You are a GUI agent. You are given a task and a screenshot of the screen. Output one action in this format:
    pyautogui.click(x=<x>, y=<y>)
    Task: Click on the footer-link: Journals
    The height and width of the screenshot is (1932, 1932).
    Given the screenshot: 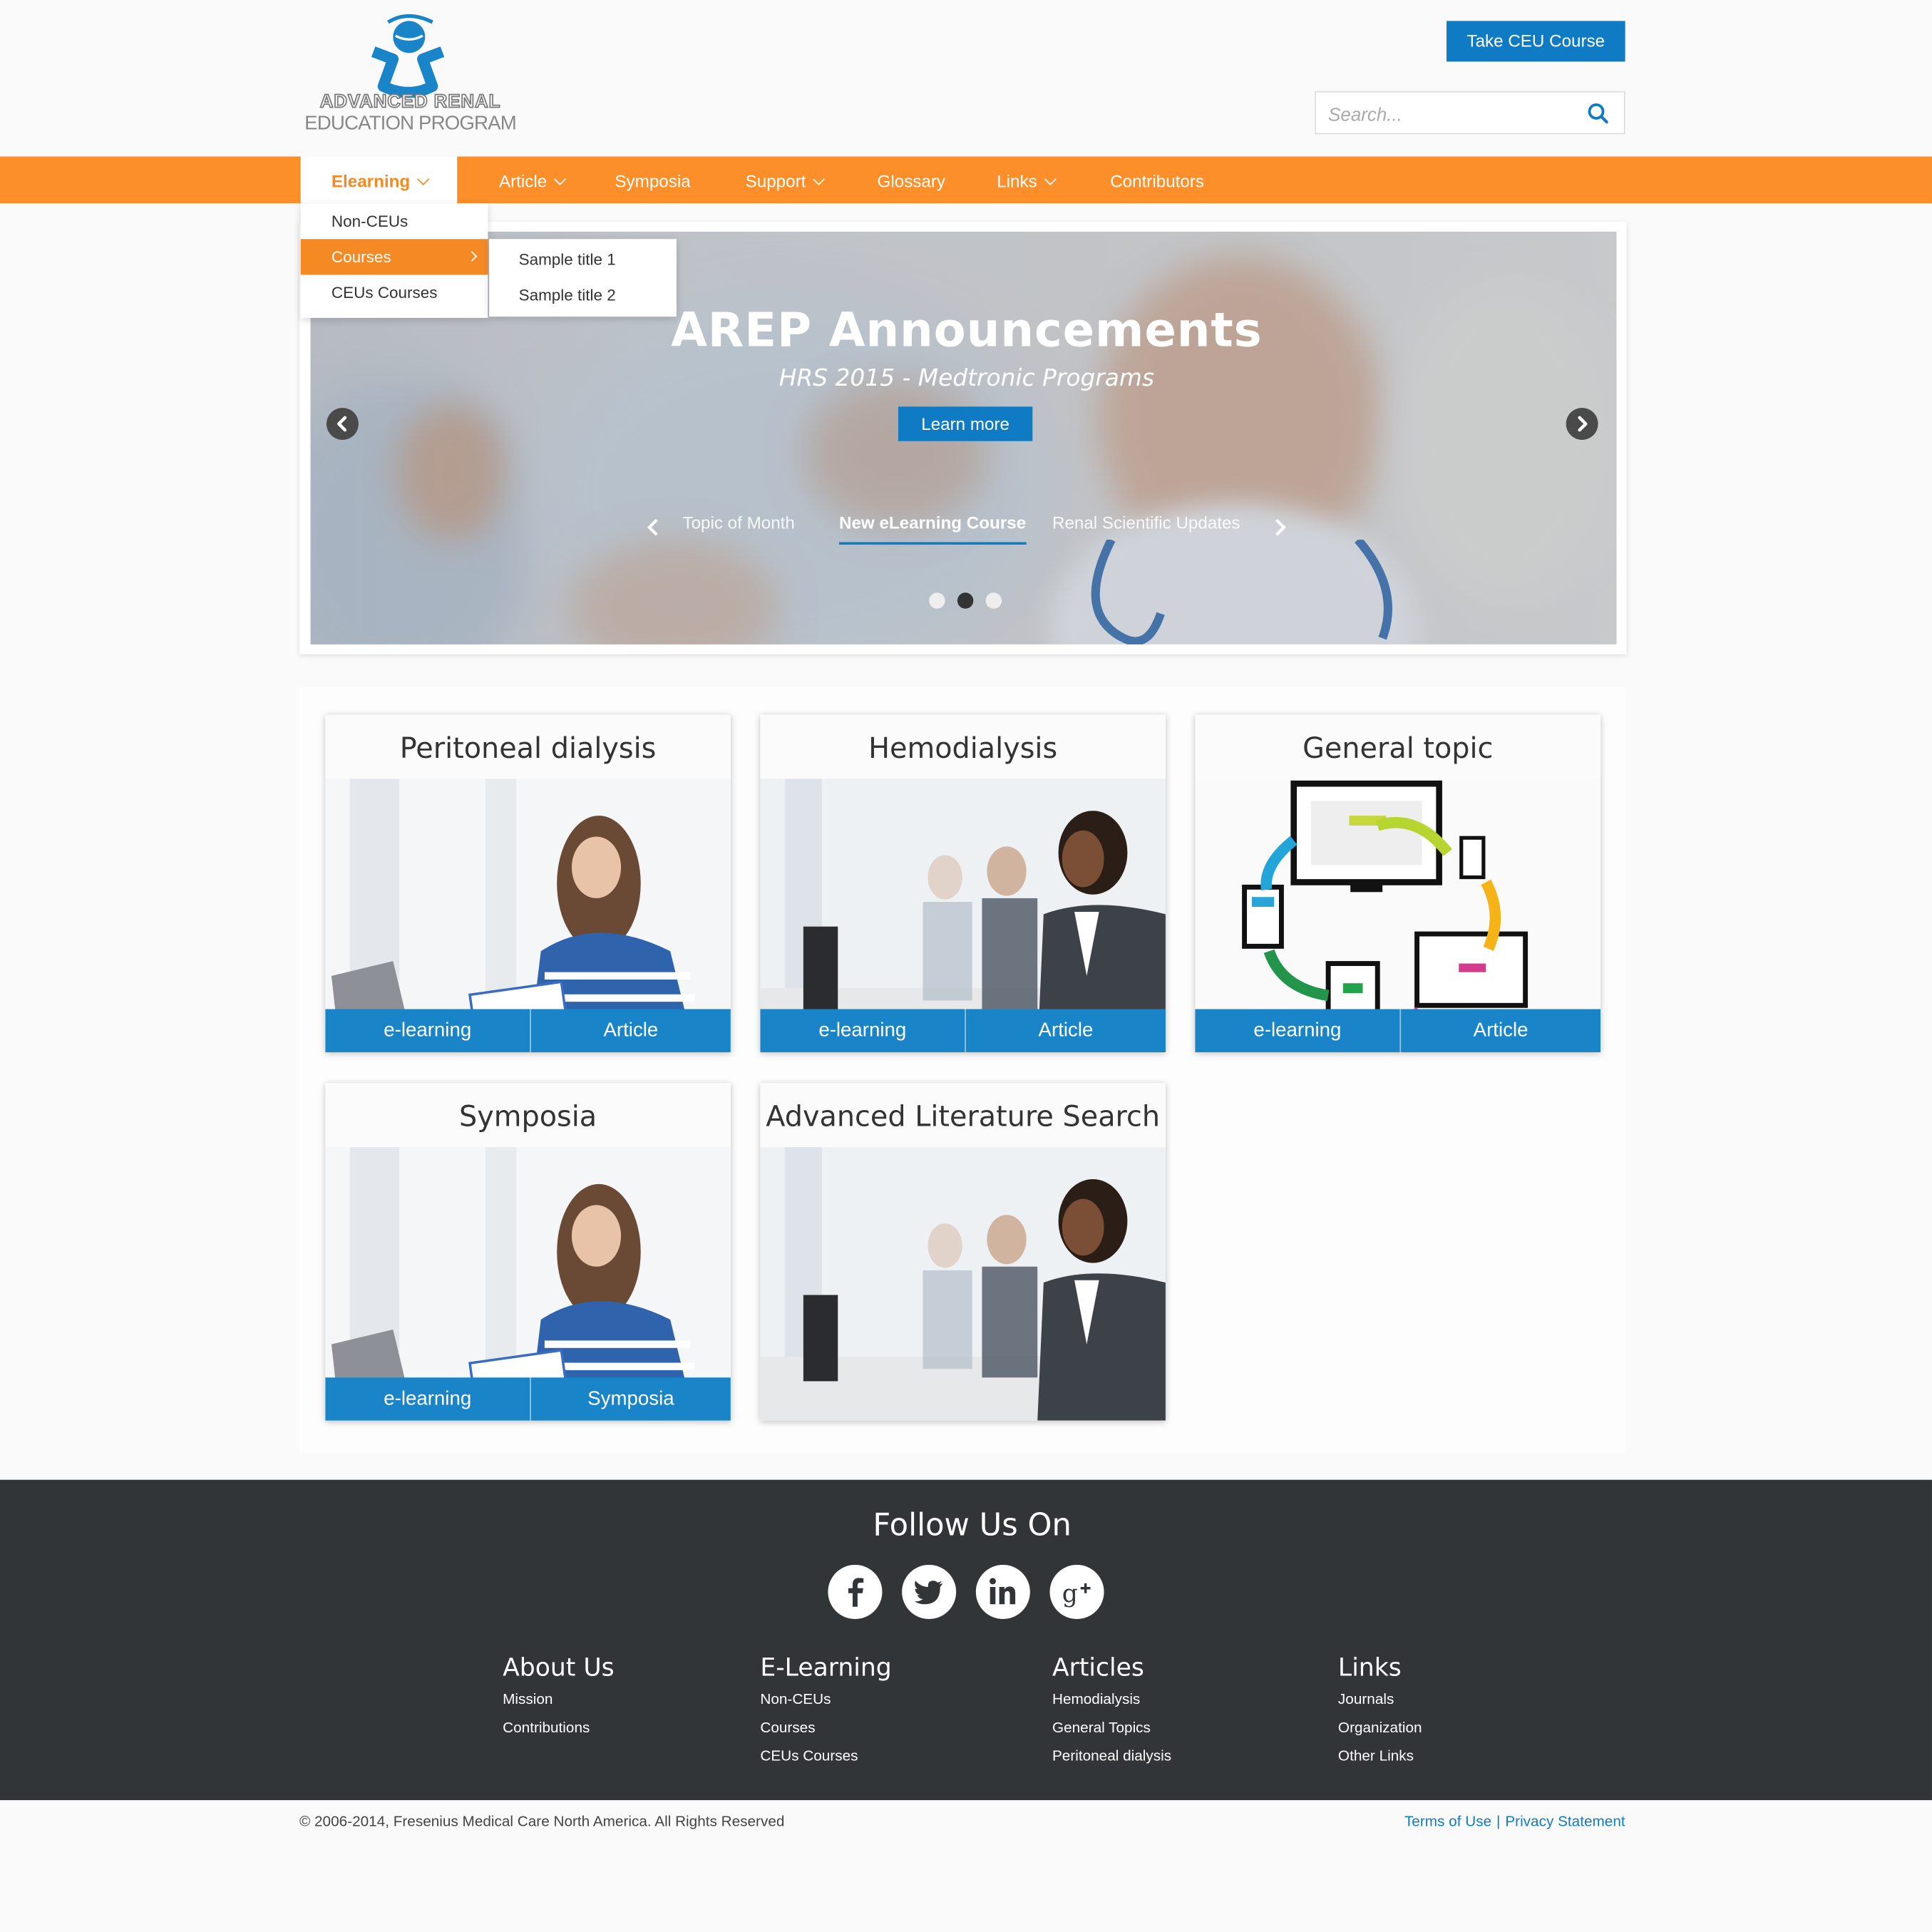 What is the action you would take?
    pyautogui.click(x=1380, y=1703)
    